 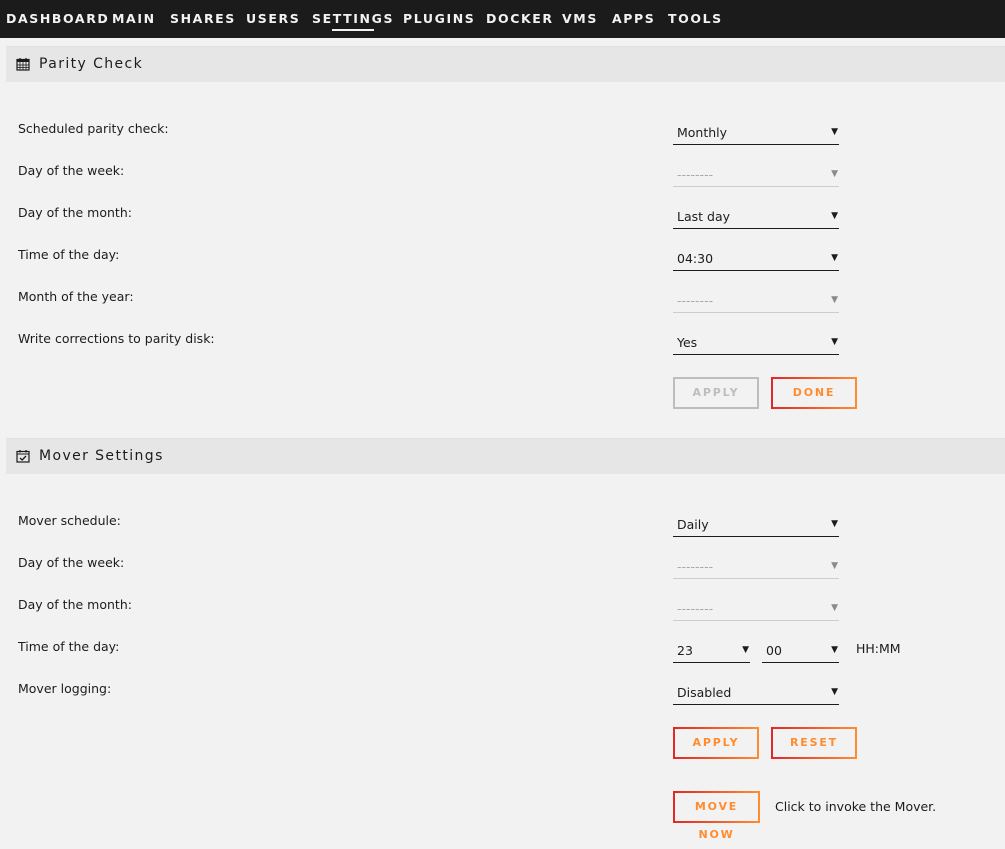 What do you see at coordinates (116, 338) in the screenshot?
I see `write-corrections-label: Write corrections to parity disk:` at bounding box center [116, 338].